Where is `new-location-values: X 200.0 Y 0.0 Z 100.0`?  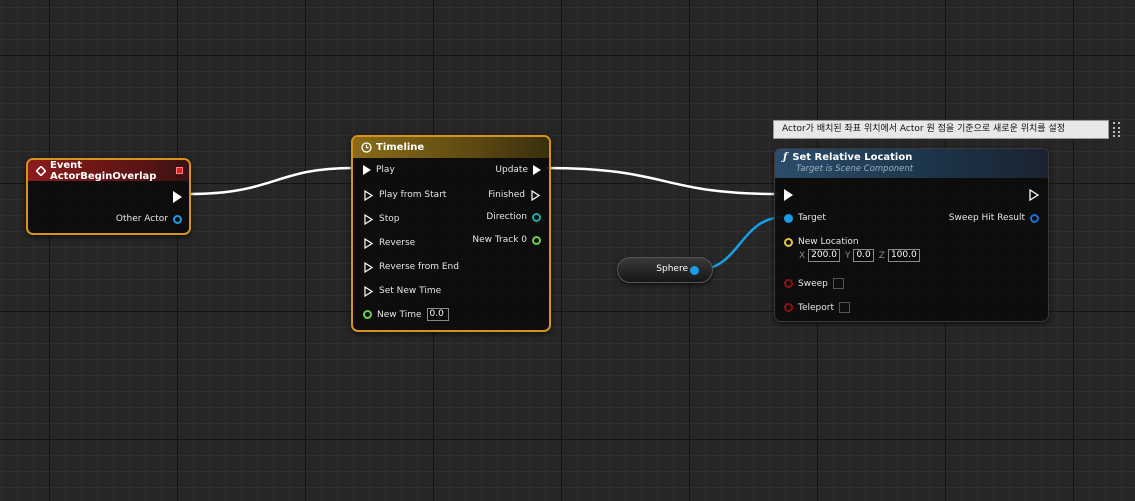
new-location-values: X 200.0 Y 0.0 Z 100.0 is located at coordinates (858, 255).